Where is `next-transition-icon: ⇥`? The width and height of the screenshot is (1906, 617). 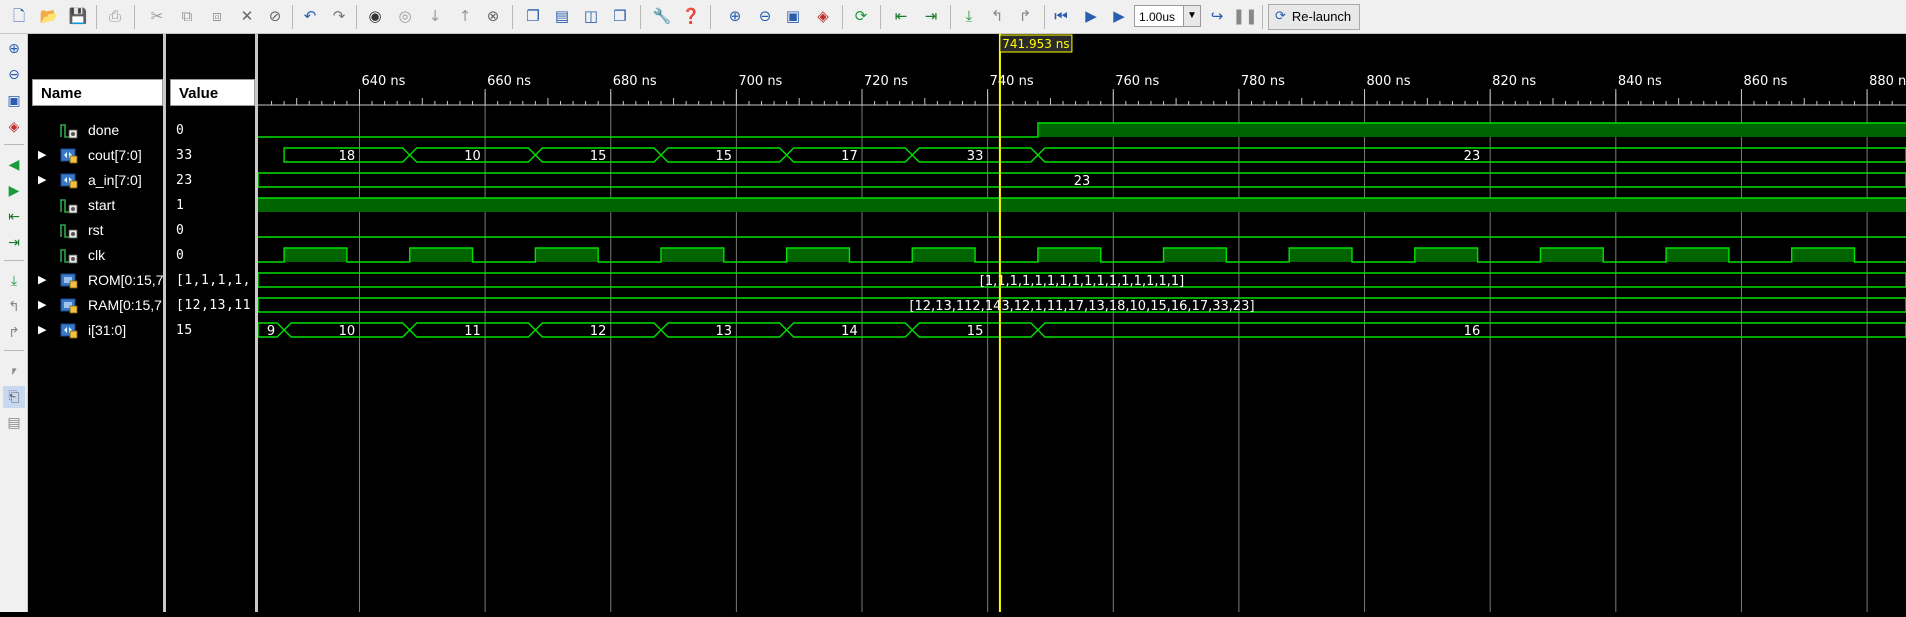
next-transition-icon: ⇥ is located at coordinates (14, 243).